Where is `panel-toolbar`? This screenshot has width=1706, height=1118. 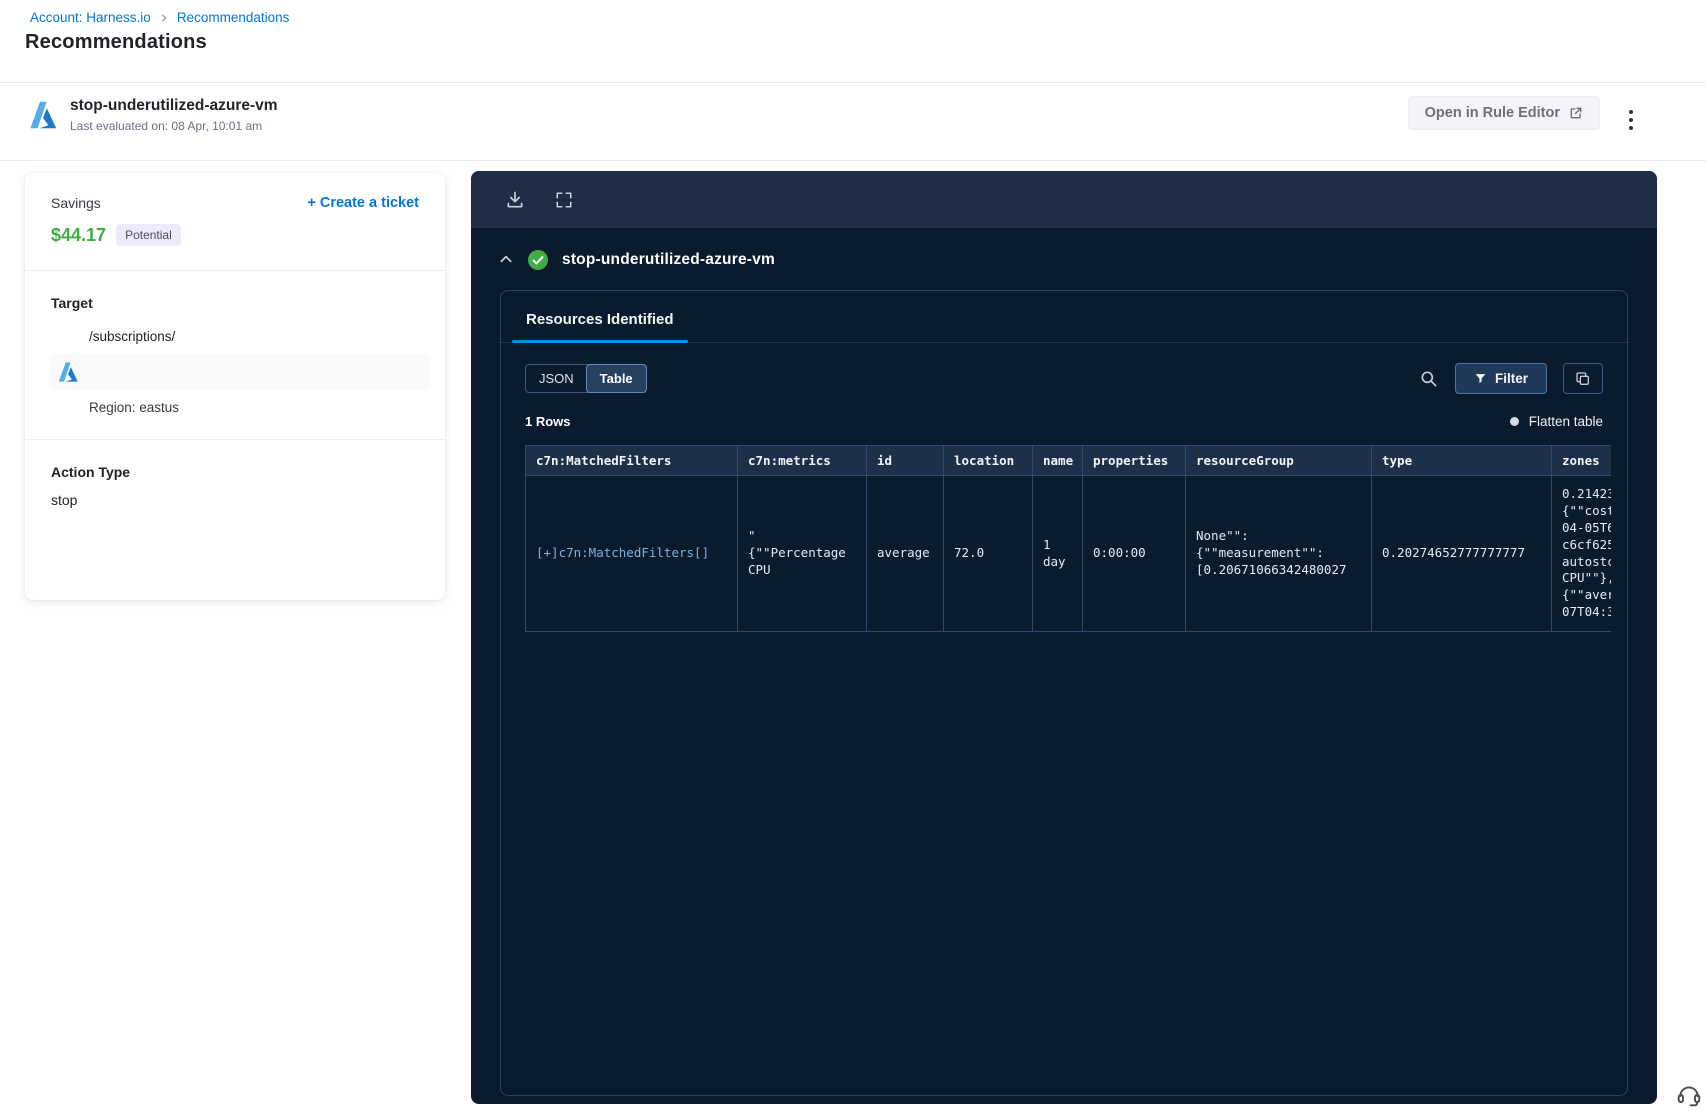
panel-toolbar is located at coordinates (1064, 199).